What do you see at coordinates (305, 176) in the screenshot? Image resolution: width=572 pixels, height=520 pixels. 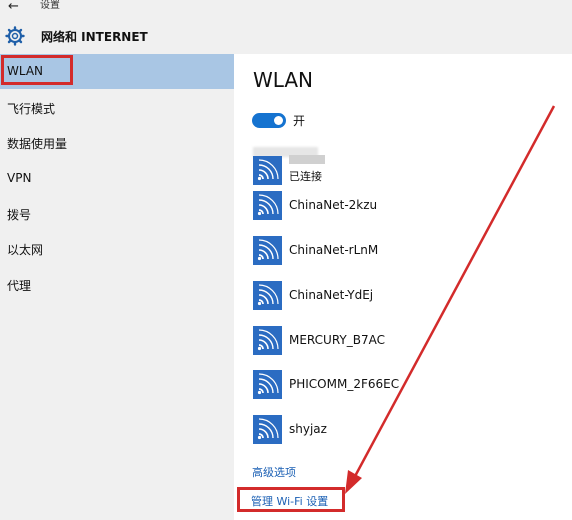 I see `connection-status: 已连接` at bounding box center [305, 176].